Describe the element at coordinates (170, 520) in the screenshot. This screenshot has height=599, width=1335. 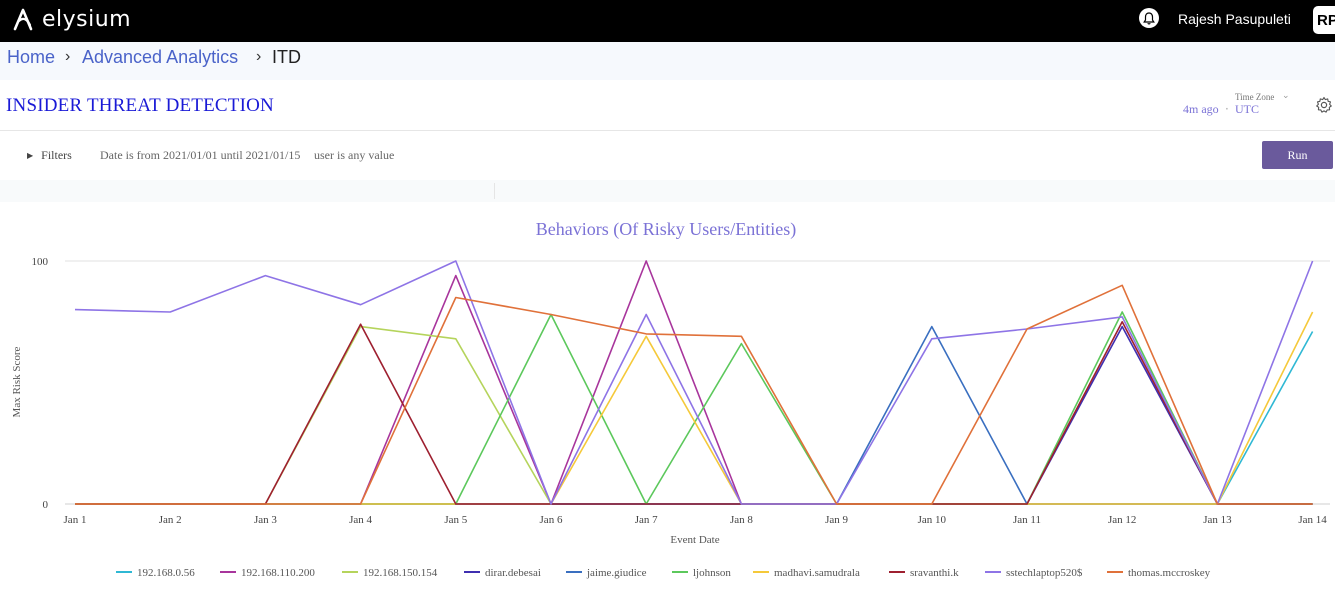
I see `x-tick-label: Jan 2` at that location.